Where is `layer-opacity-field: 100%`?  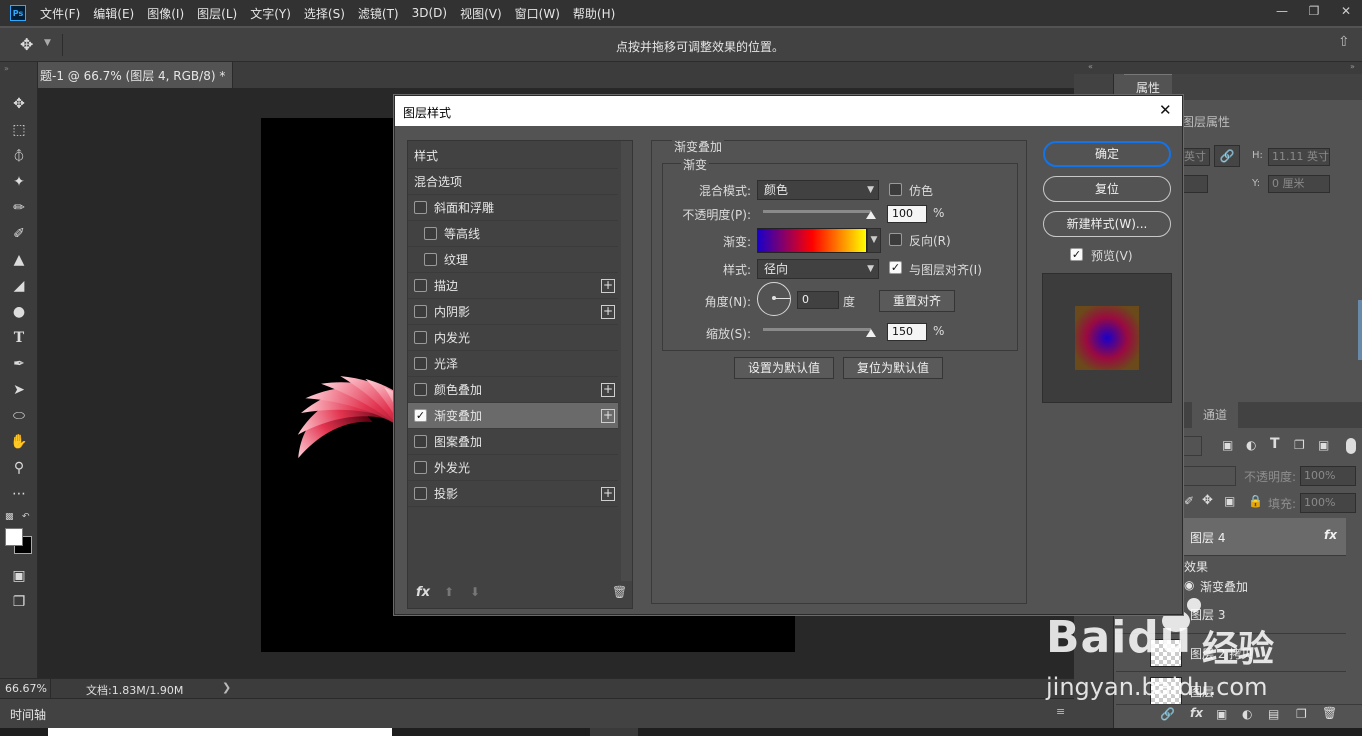
layer-opacity-field: 100% is located at coordinates (1328, 476).